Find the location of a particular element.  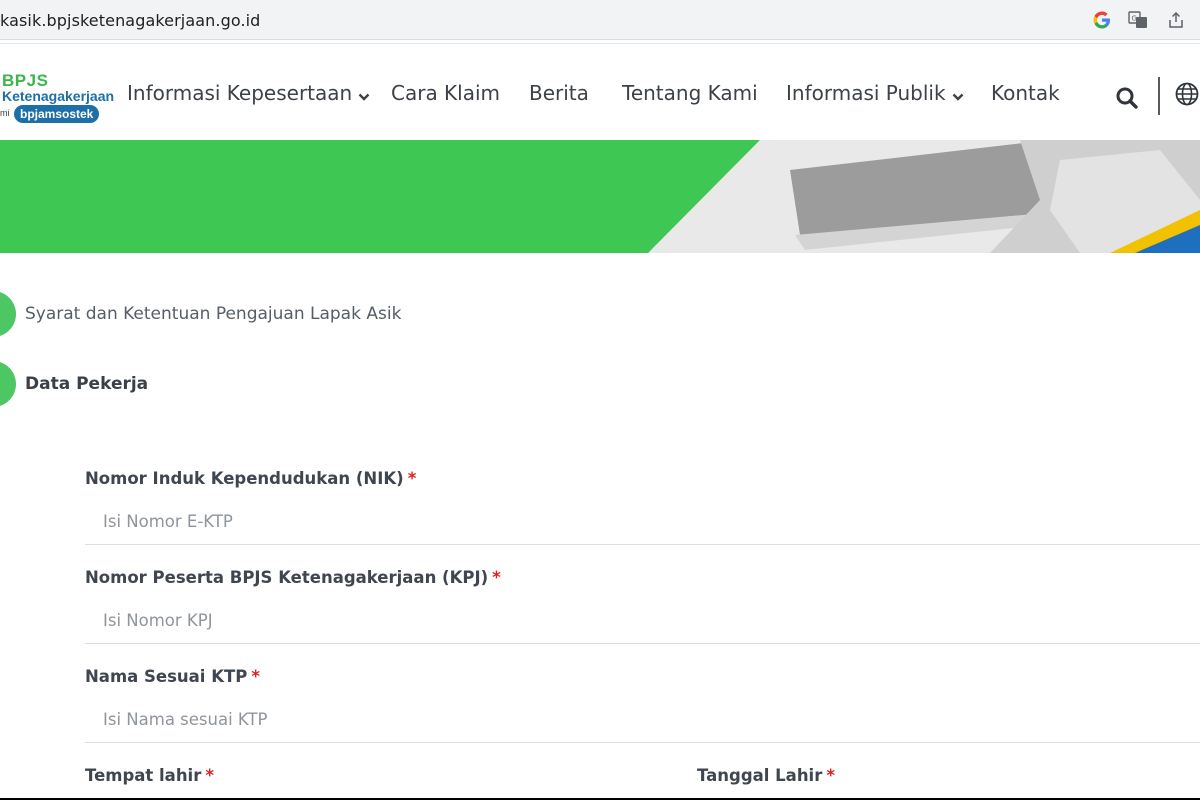

hero-banner is located at coordinates (600, 196).